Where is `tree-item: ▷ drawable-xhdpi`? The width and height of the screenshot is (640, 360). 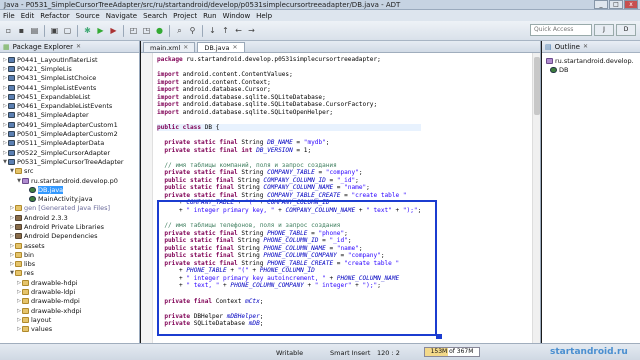
tree-item: ▷ drawable-xhdpi is located at coordinates (69, 310).